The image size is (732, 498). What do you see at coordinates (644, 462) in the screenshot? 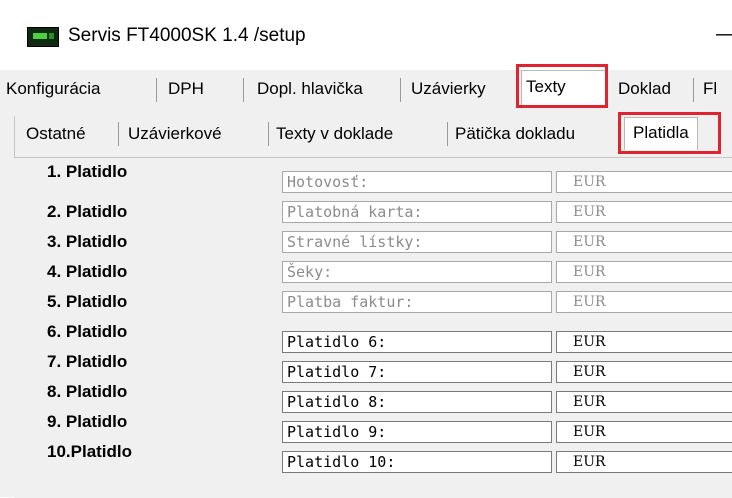
I see `platidlo-currency-field-10: EUR` at bounding box center [644, 462].